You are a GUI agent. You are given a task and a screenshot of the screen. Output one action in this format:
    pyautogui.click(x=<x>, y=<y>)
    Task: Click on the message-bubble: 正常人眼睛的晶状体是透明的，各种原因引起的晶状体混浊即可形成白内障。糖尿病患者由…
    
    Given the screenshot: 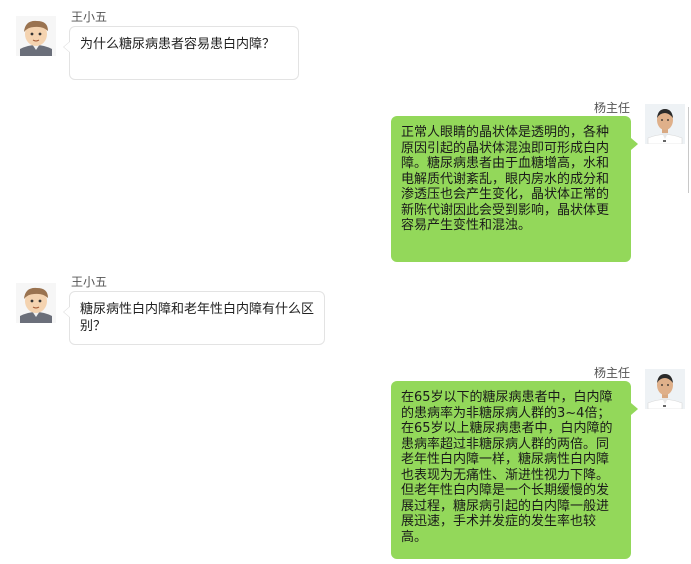 What is the action you would take?
    pyautogui.click(x=514, y=189)
    